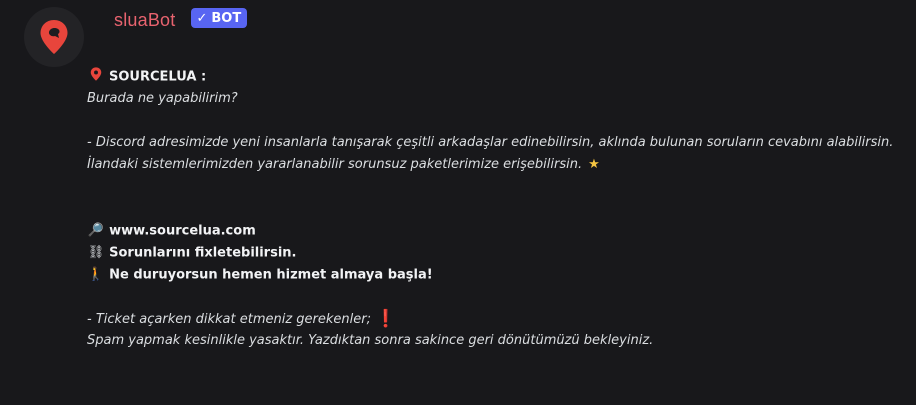  Describe the element at coordinates (181, 20) in the screenshot. I see `message-header: sluaBot ✓ BOT` at that location.